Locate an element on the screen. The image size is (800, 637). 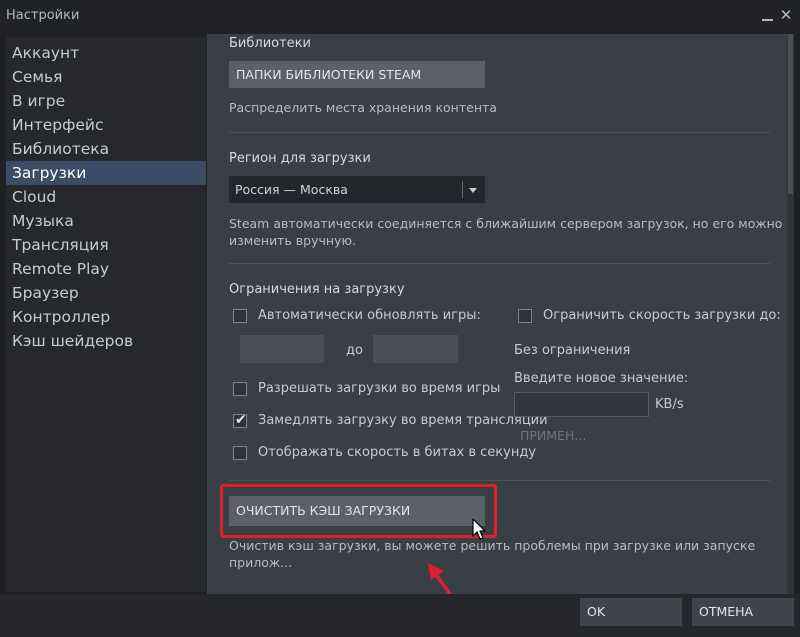
speed-limit-input is located at coordinates (581, 404).